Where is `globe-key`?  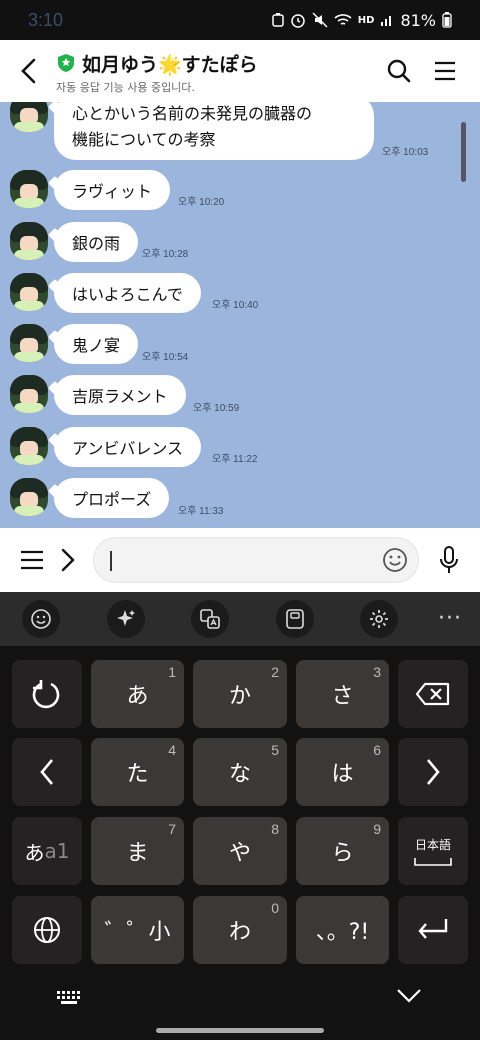
globe-key is located at coordinates (47, 930).